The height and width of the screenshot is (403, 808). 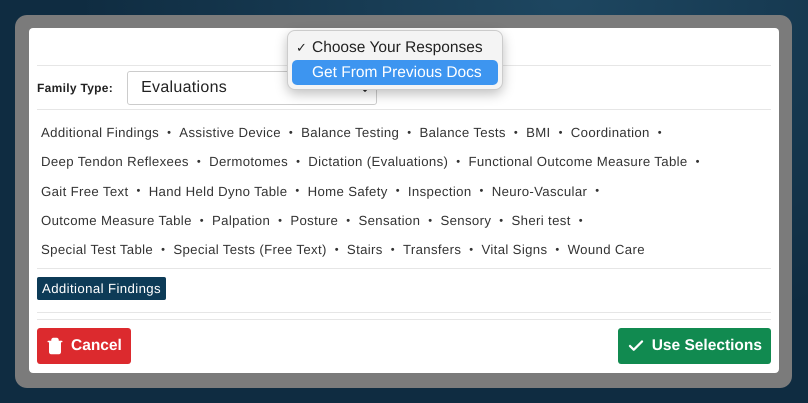 What do you see at coordinates (606, 250) in the screenshot?
I see `response-item-link: Wound Care` at bounding box center [606, 250].